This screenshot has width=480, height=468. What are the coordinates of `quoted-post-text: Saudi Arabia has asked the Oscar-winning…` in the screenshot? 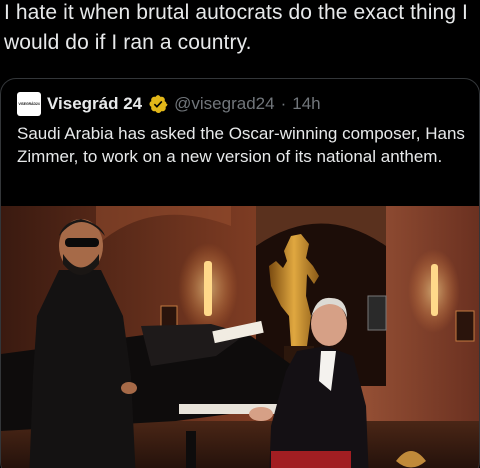 It's located at (241, 145).